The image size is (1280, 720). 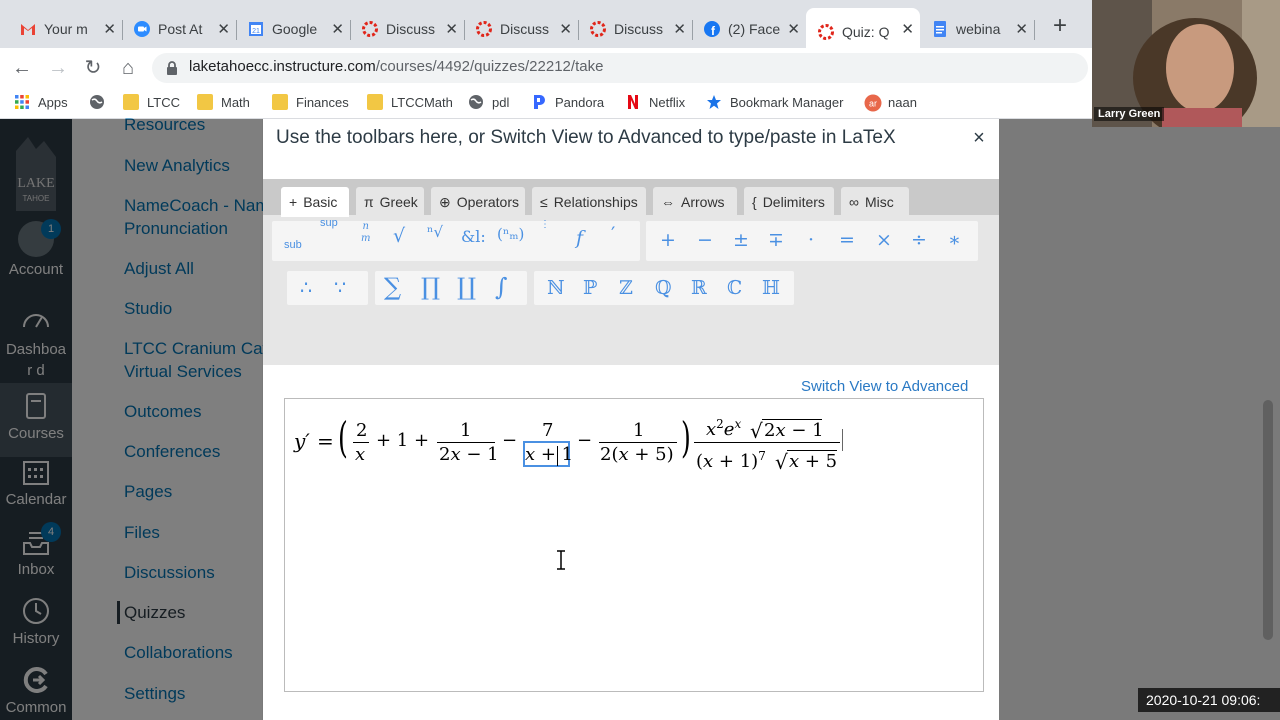 I want to click on tab-arrows: ⇔ Arrows, so click(x=695, y=202).